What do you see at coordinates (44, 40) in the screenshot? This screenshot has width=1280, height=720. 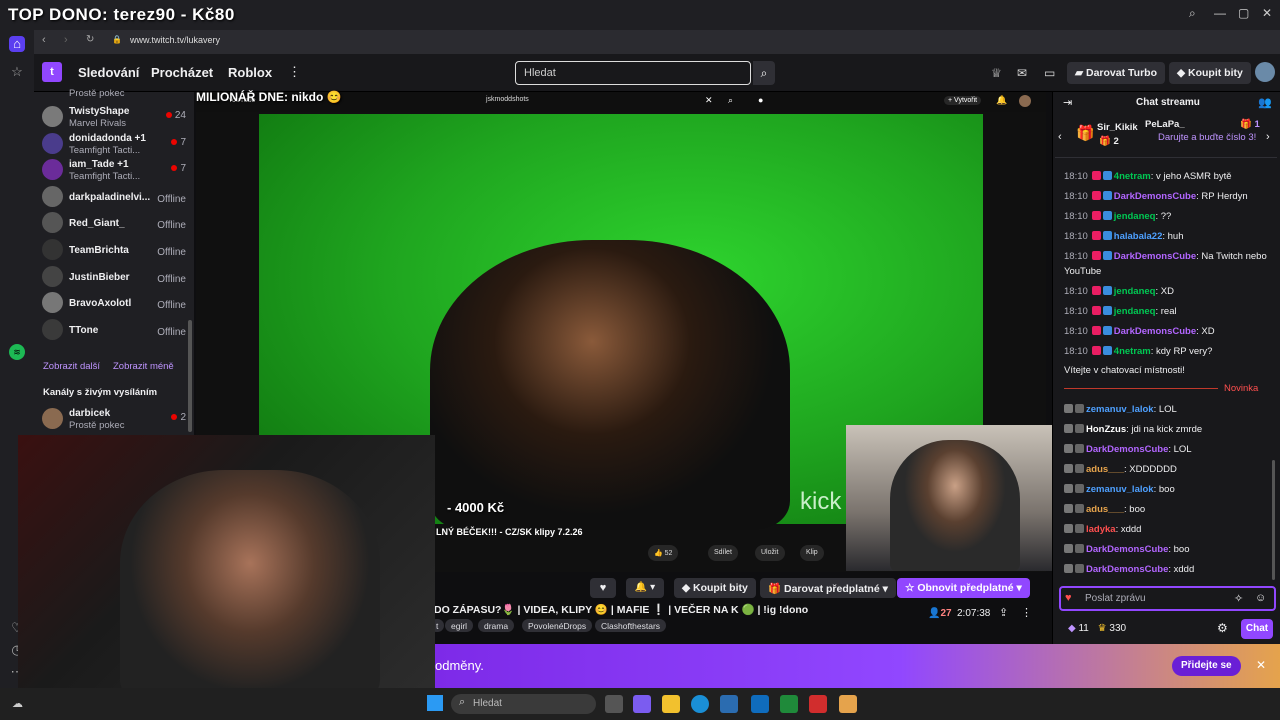 I see `back-icon: ‹` at bounding box center [44, 40].